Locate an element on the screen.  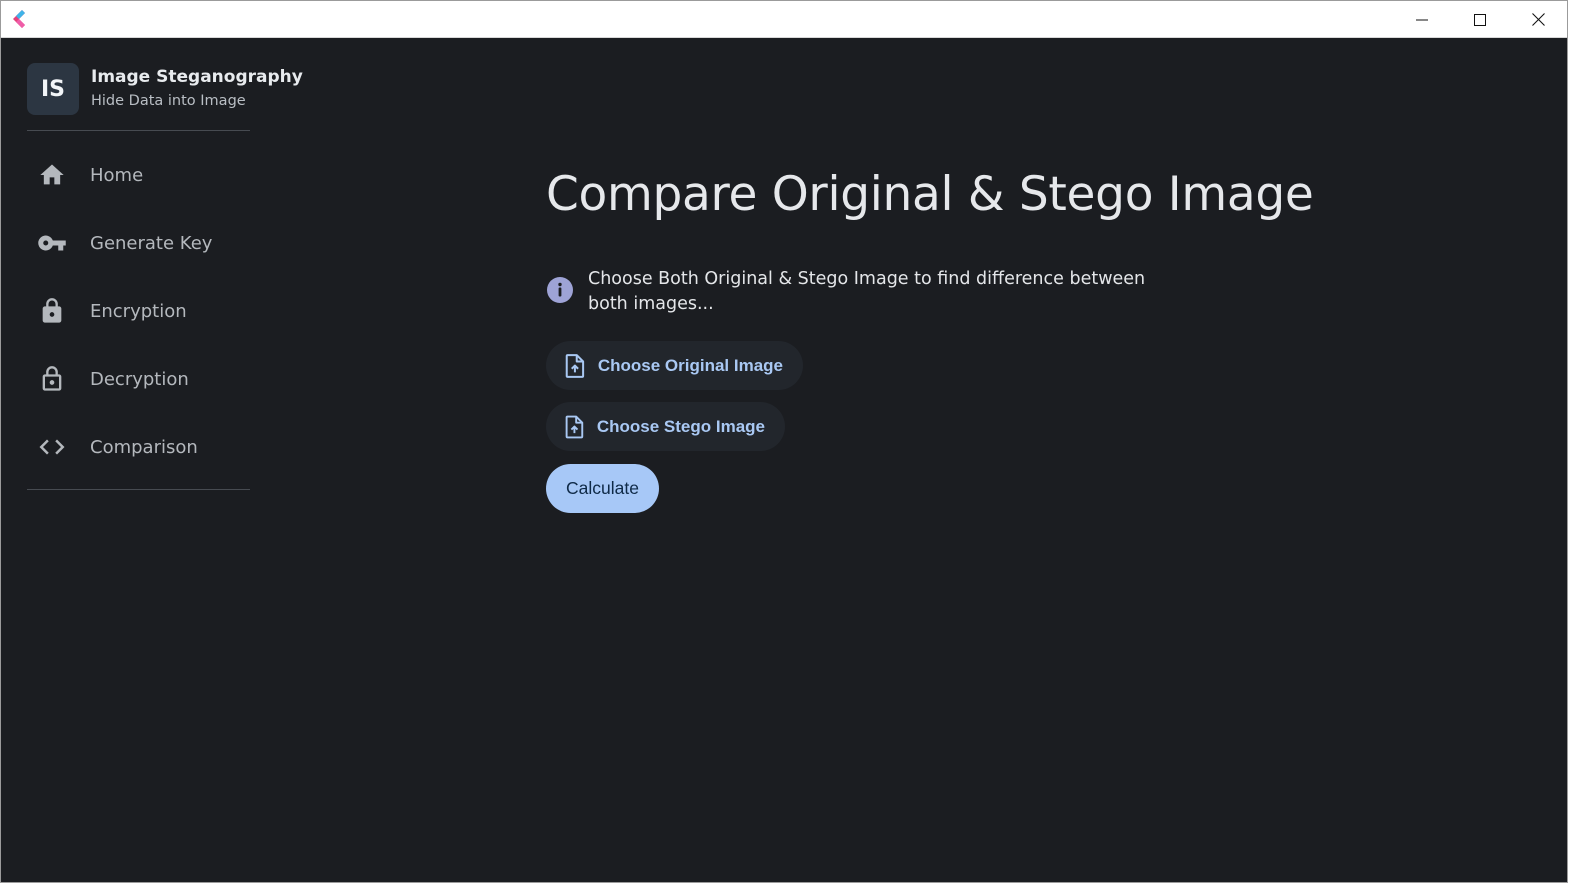
maximize-icon is located at coordinates (1480, 19).